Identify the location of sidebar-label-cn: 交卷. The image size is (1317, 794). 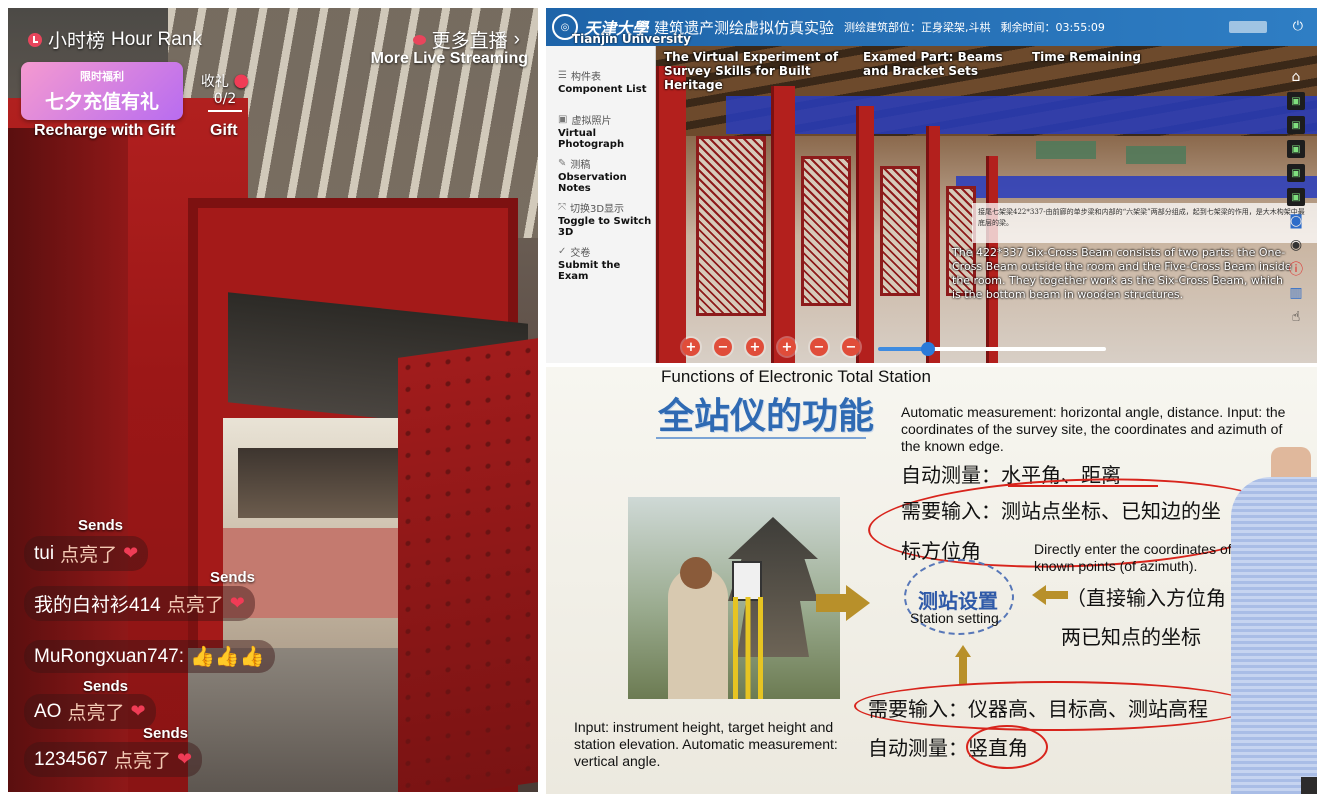
(580, 253).